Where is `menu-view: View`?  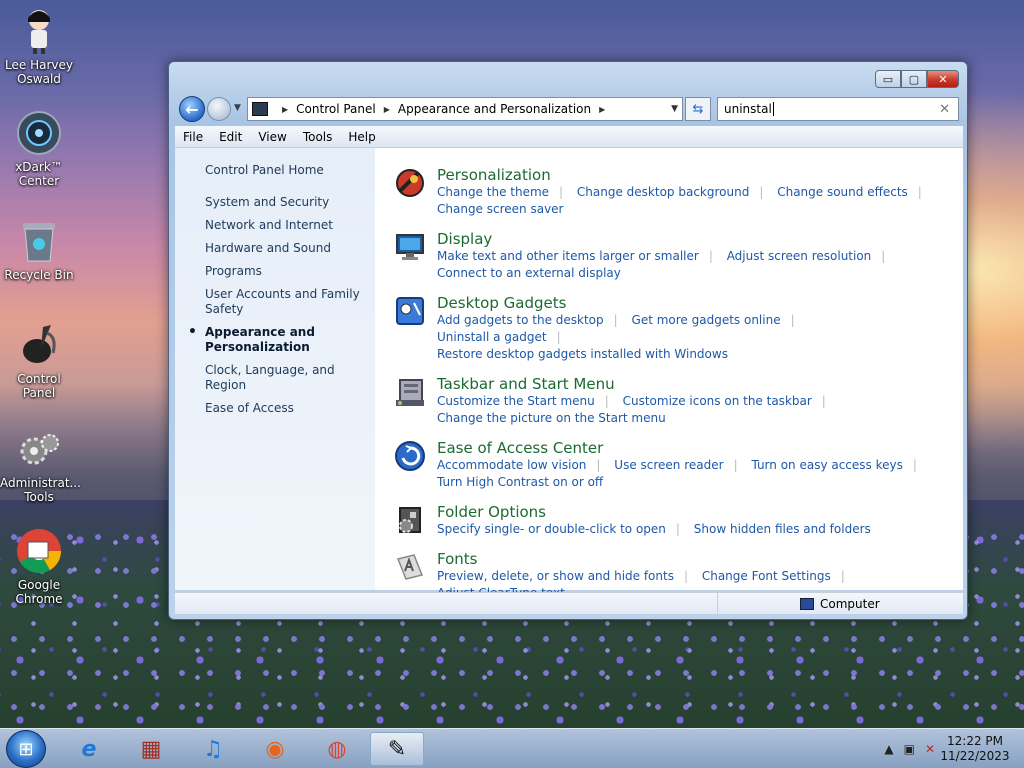
menu-view: View is located at coordinates (272, 137).